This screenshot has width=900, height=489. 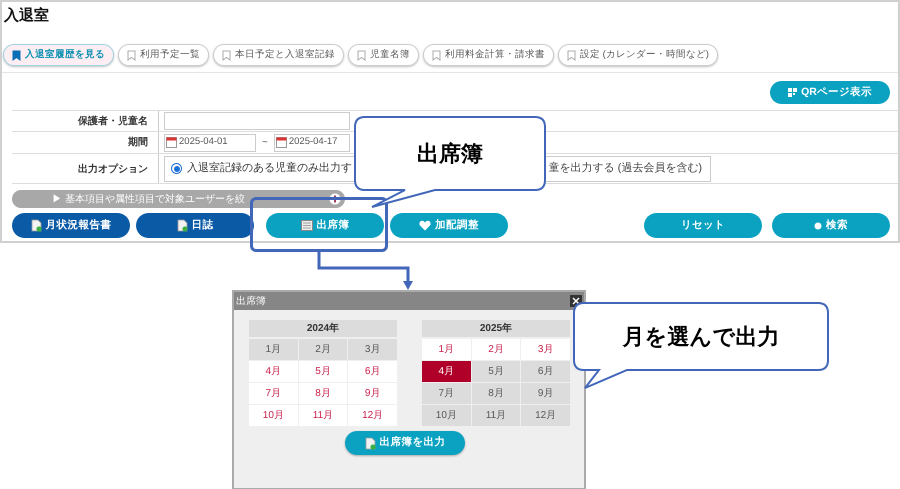 What do you see at coordinates (58, 55) in the screenshot?
I see `tab: 入退室履歴を見る` at bounding box center [58, 55].